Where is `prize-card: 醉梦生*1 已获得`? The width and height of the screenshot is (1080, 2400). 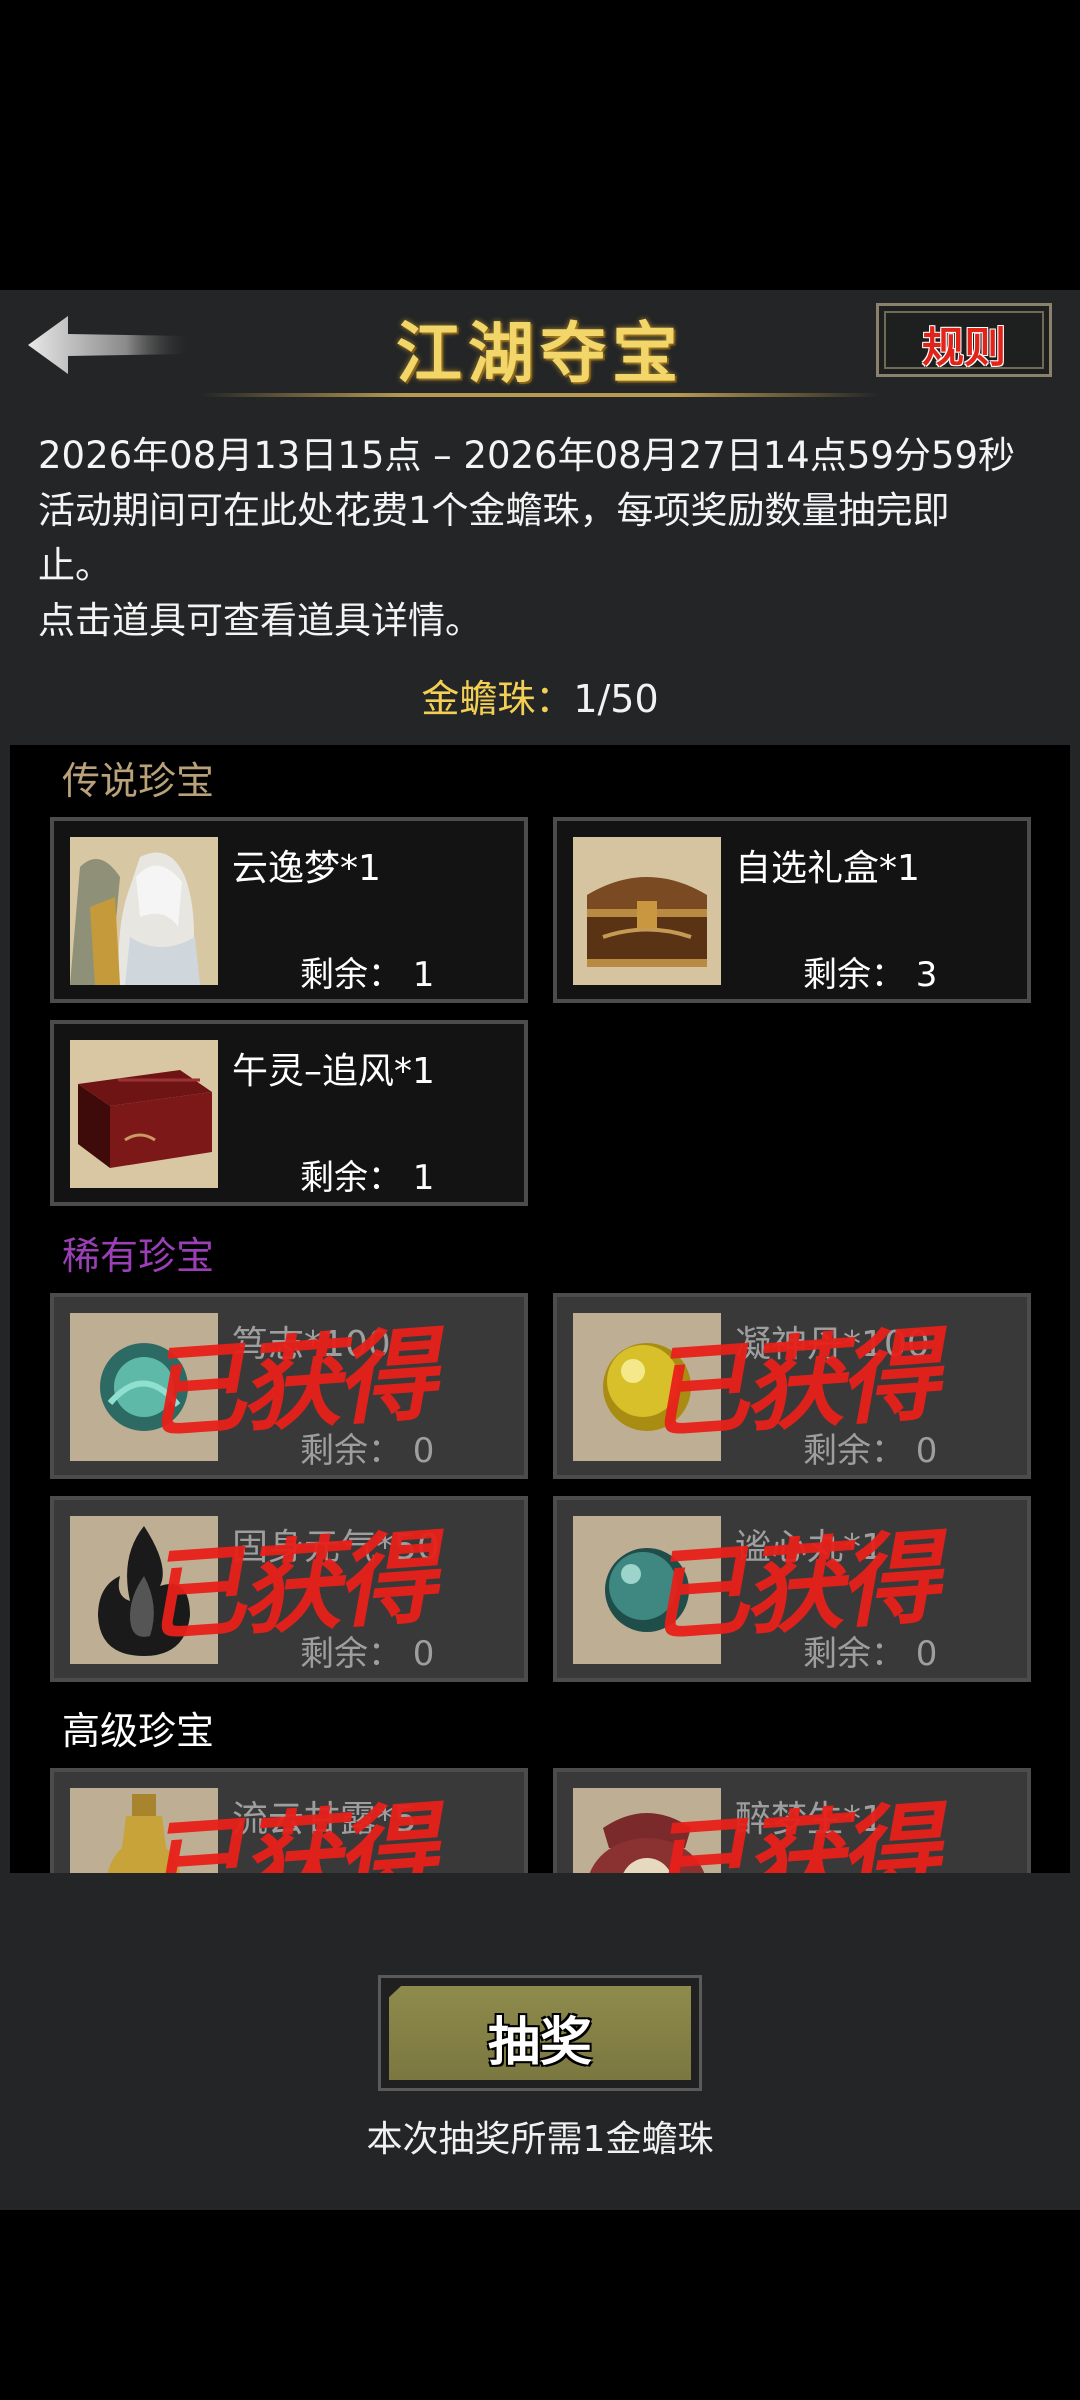
prize-card: 醉梦生*1 已获得 is located at coordinates (792, 1820).